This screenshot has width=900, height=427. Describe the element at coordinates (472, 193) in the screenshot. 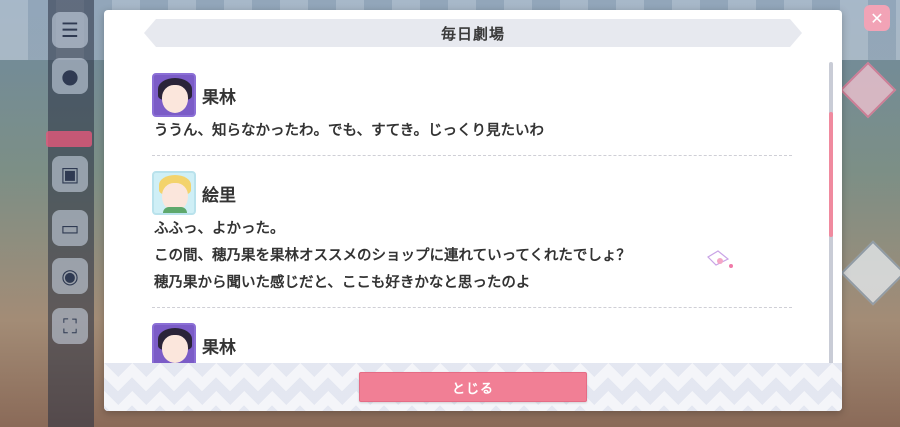

I see `speaker-row: 絵里` at that location.